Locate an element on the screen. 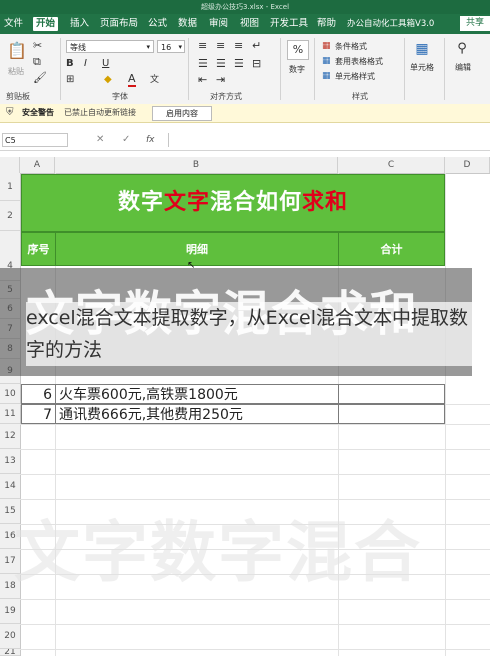 The height and width of the screenshot is (656, 490). caption-subtitle: excel混合文本提取数字，从Excel混合文本中提取数字的方法 is located at coordinates (249, 334).